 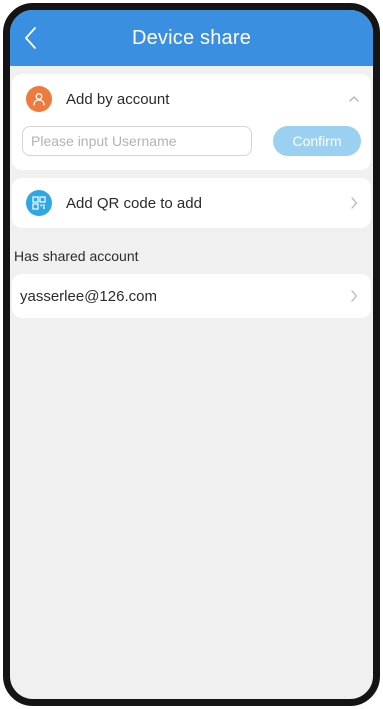 What do you see at coordinates (39, 203) in the screenshot?
I see `qr-code-icon` at bounding box center [39, 203].